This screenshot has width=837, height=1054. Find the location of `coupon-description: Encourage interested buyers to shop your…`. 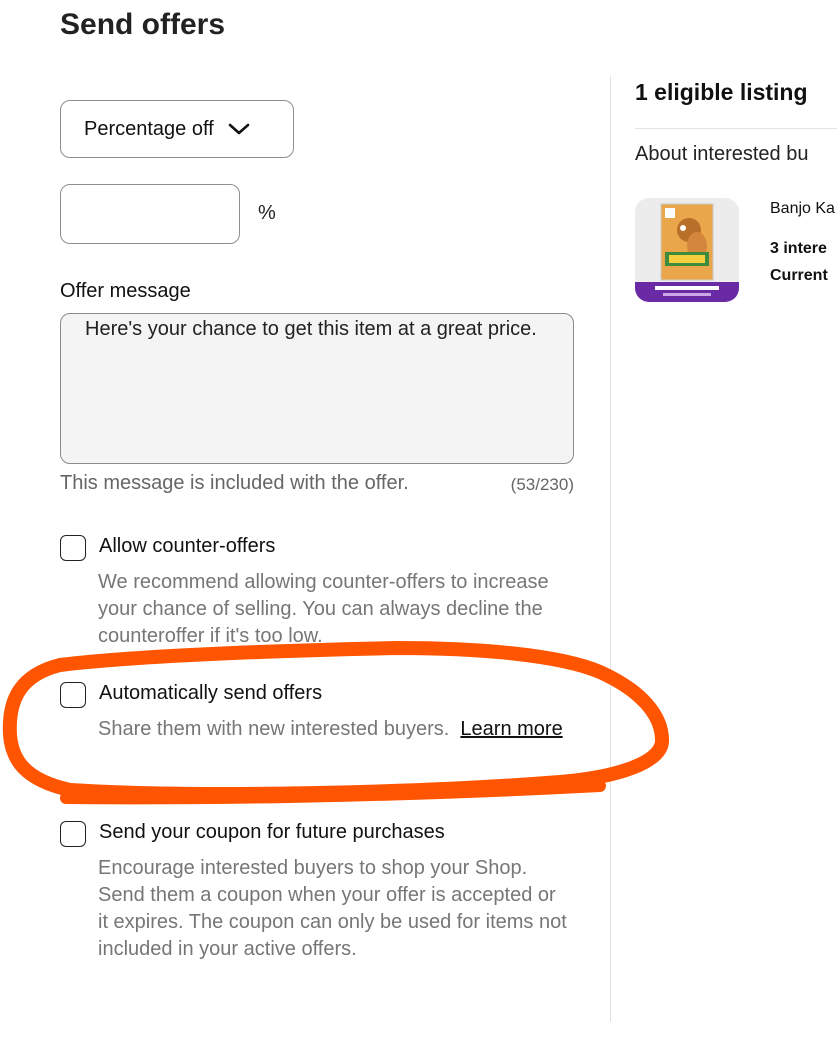

coupon-description: Encourage interested buyers to shop your… is located at coordinates (332, 908).